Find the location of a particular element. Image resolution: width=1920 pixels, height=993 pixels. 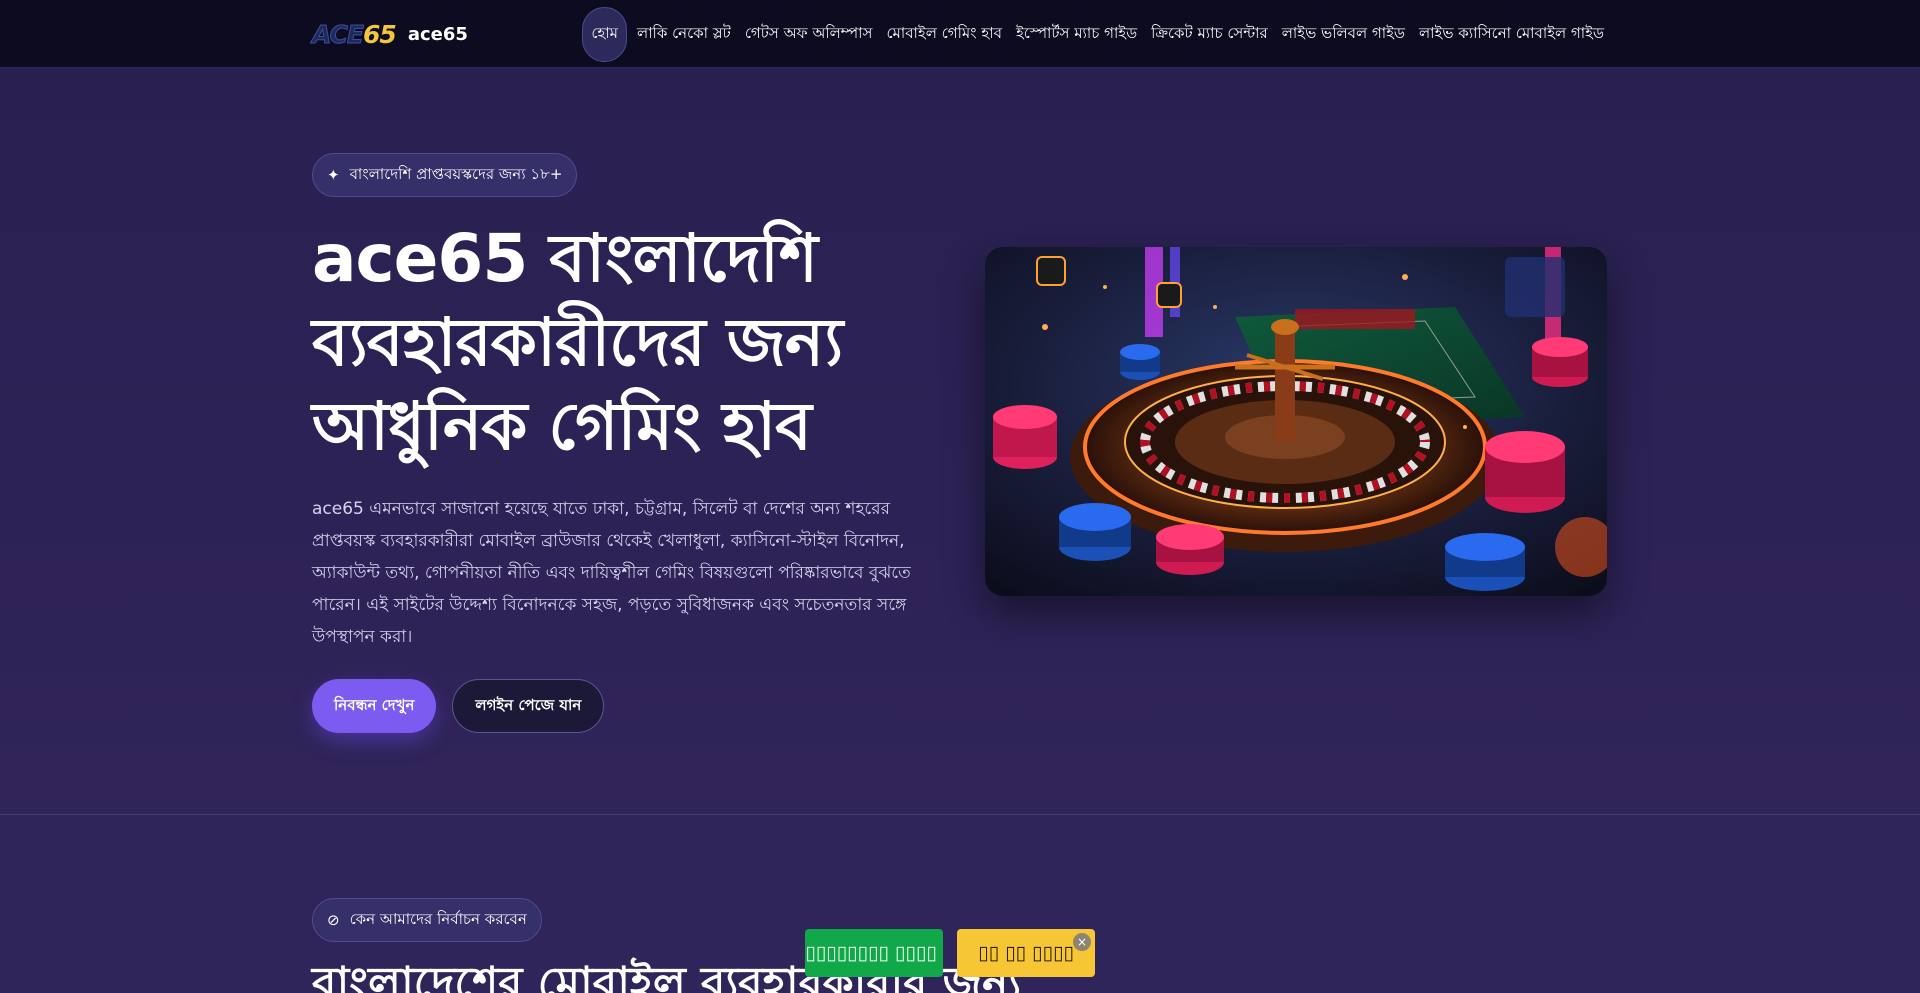

close-icon: × is located at coordinates (1082, 942).